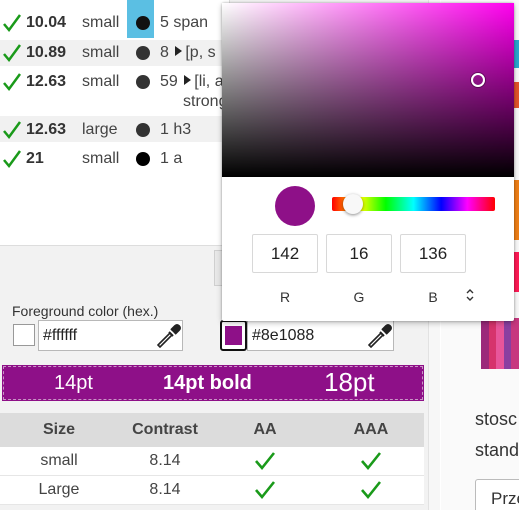 Image resolution: width=519 pixels, height=510 pixels. What do you see at coordinates (433, 297) in the screenshot?
I see `blue-channel-label: B` at bounding box center [433, 297].